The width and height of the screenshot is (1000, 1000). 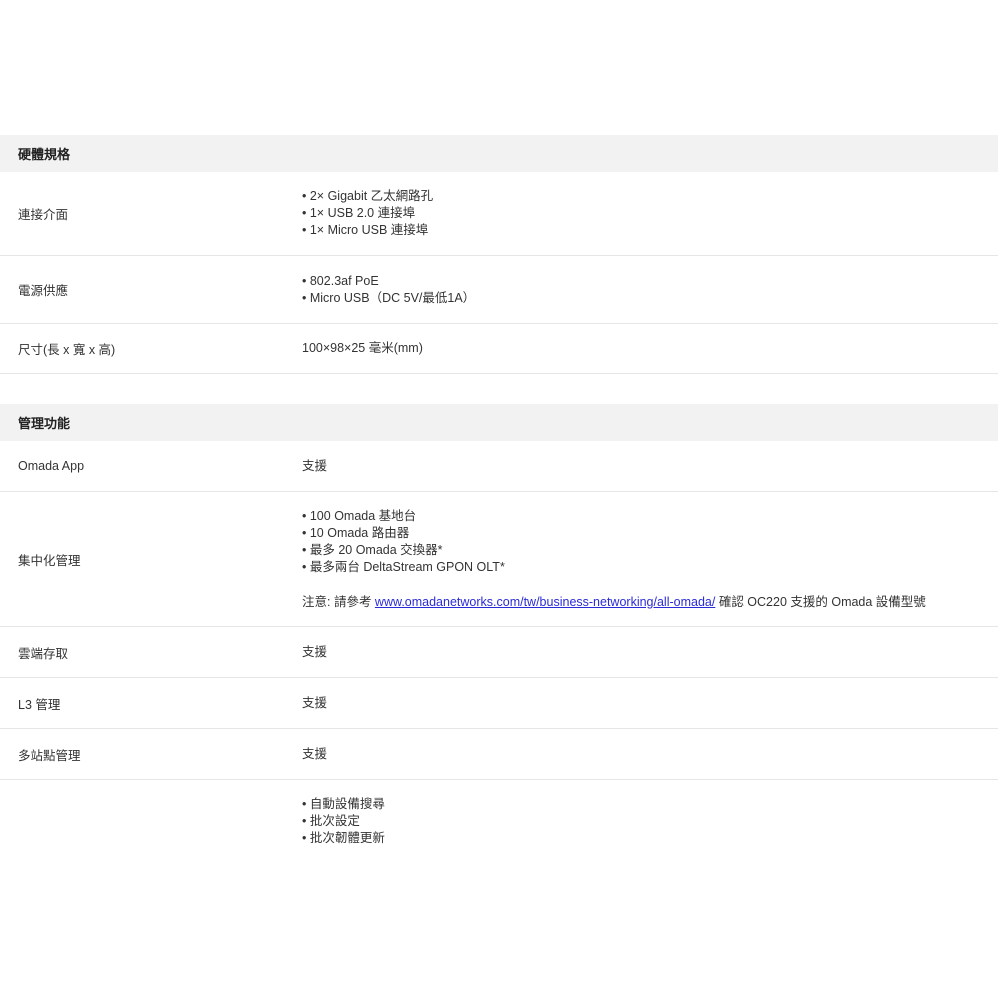 What do you see at coordinates (499, 754) in the screenshot?
I see `spec-row-multi-site: 多站點管理 支援` at bounding box center [499, 754].